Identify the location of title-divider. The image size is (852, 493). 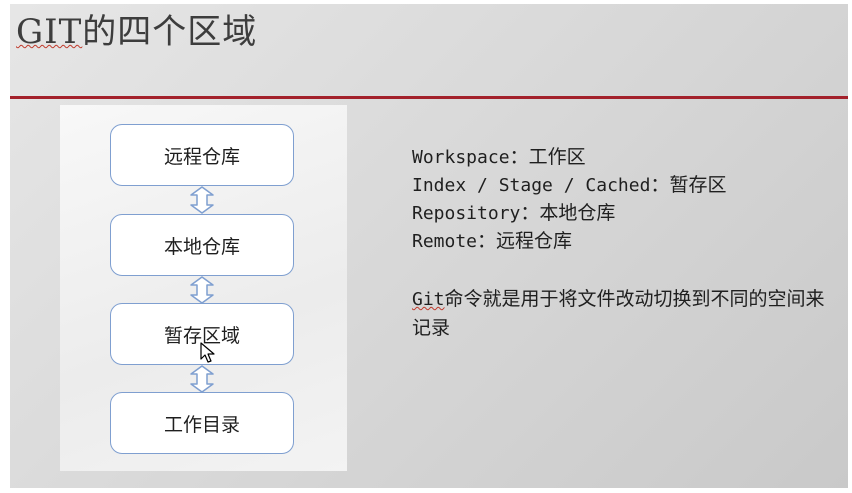
(429, 97).